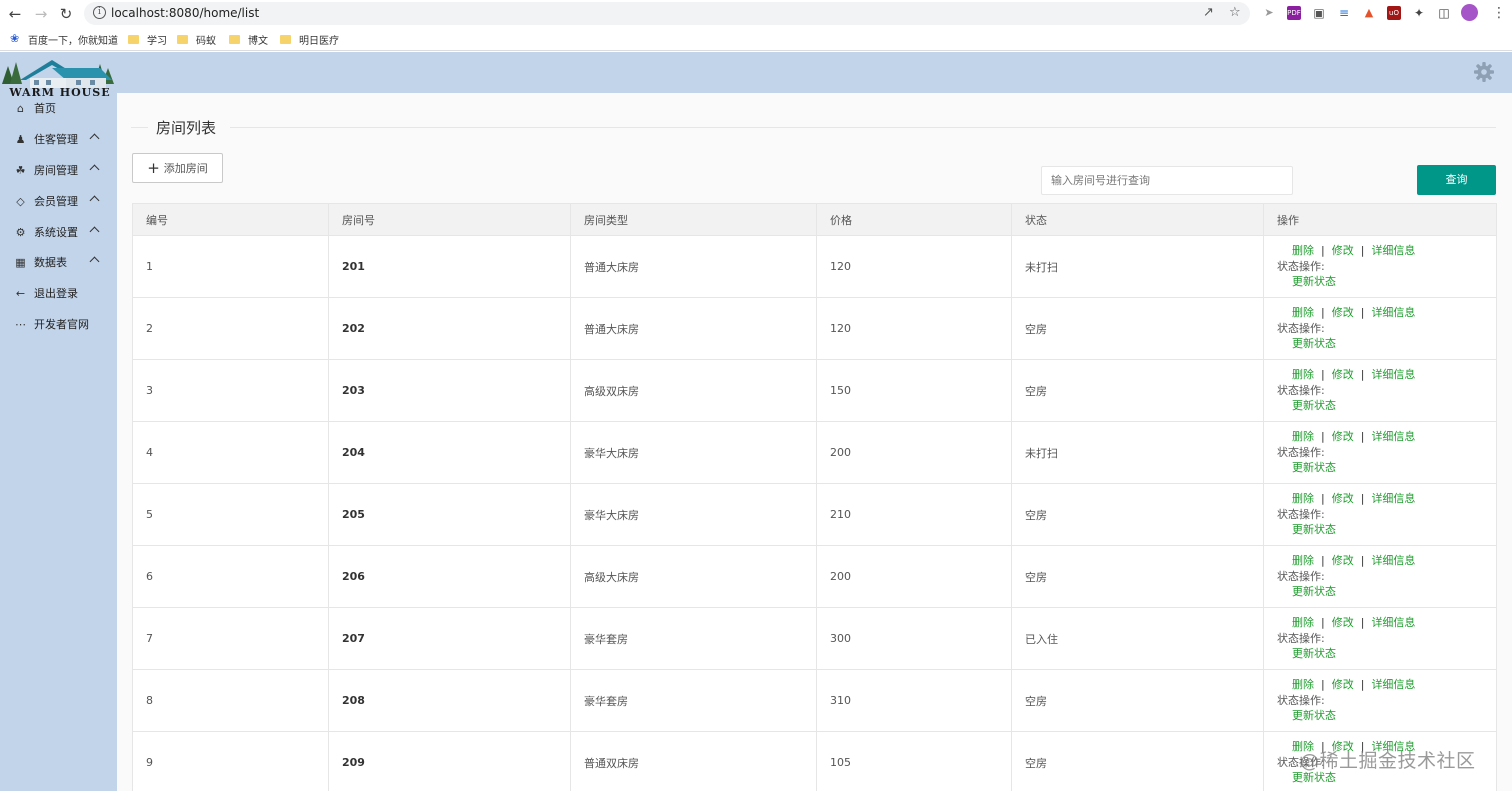 This screenshot has height=791, width=1512. I want to click on bookmark-label: 明日医疗, so click(319, 41).